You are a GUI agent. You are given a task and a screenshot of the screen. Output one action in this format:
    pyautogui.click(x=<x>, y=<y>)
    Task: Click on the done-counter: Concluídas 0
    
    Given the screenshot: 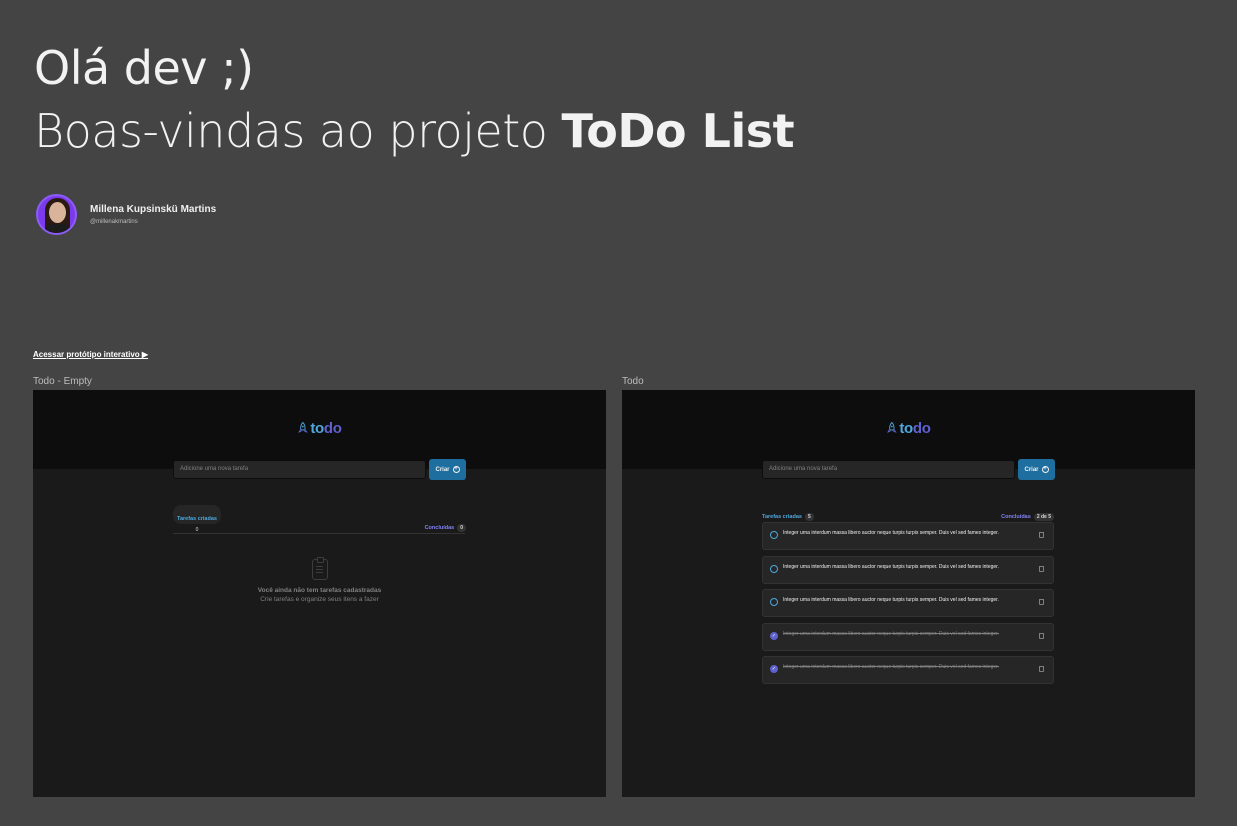 What is the action you would take?
    pyautogui.click(x=445, y=525)
    